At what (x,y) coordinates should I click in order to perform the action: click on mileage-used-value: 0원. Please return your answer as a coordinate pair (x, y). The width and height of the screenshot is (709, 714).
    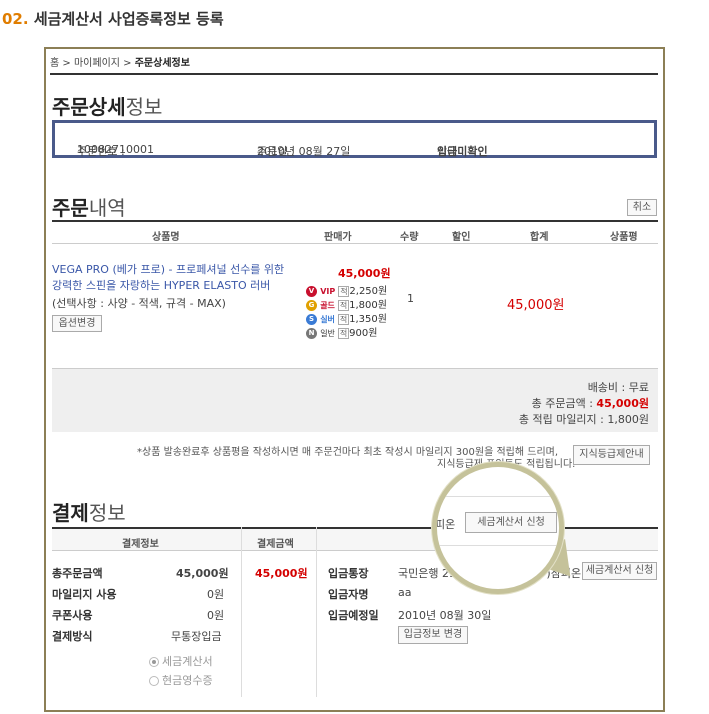
    Looking at the image, I should click on (216, 594).